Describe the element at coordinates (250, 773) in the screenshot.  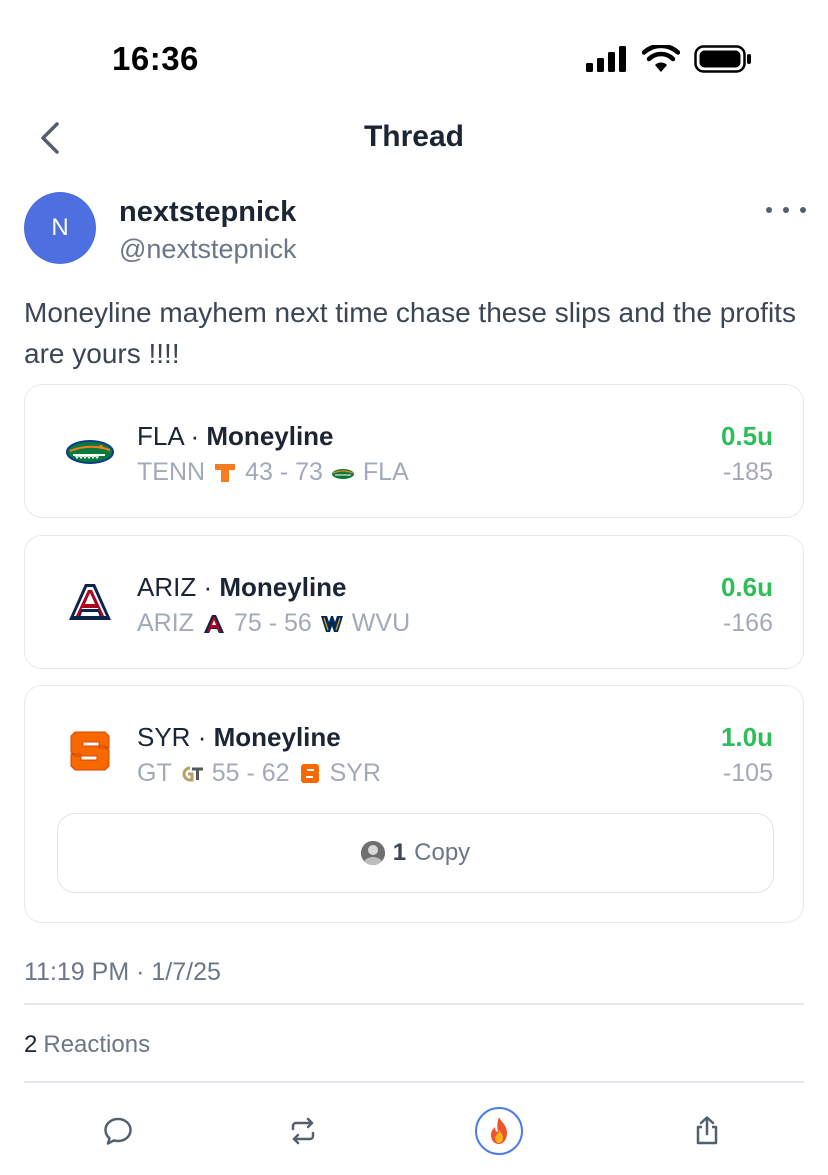
I see `score: 55 - 62` at that location.